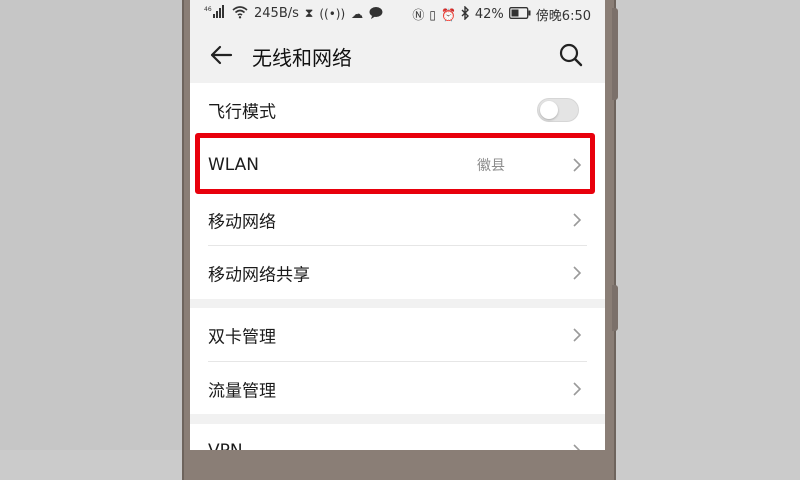 Image resolution: width=800 pixels, height=480 pixels. Describe the element at coordinates (397, 164) in the screenshot. I see `wlan-row: WLAN 徽县` at that location.